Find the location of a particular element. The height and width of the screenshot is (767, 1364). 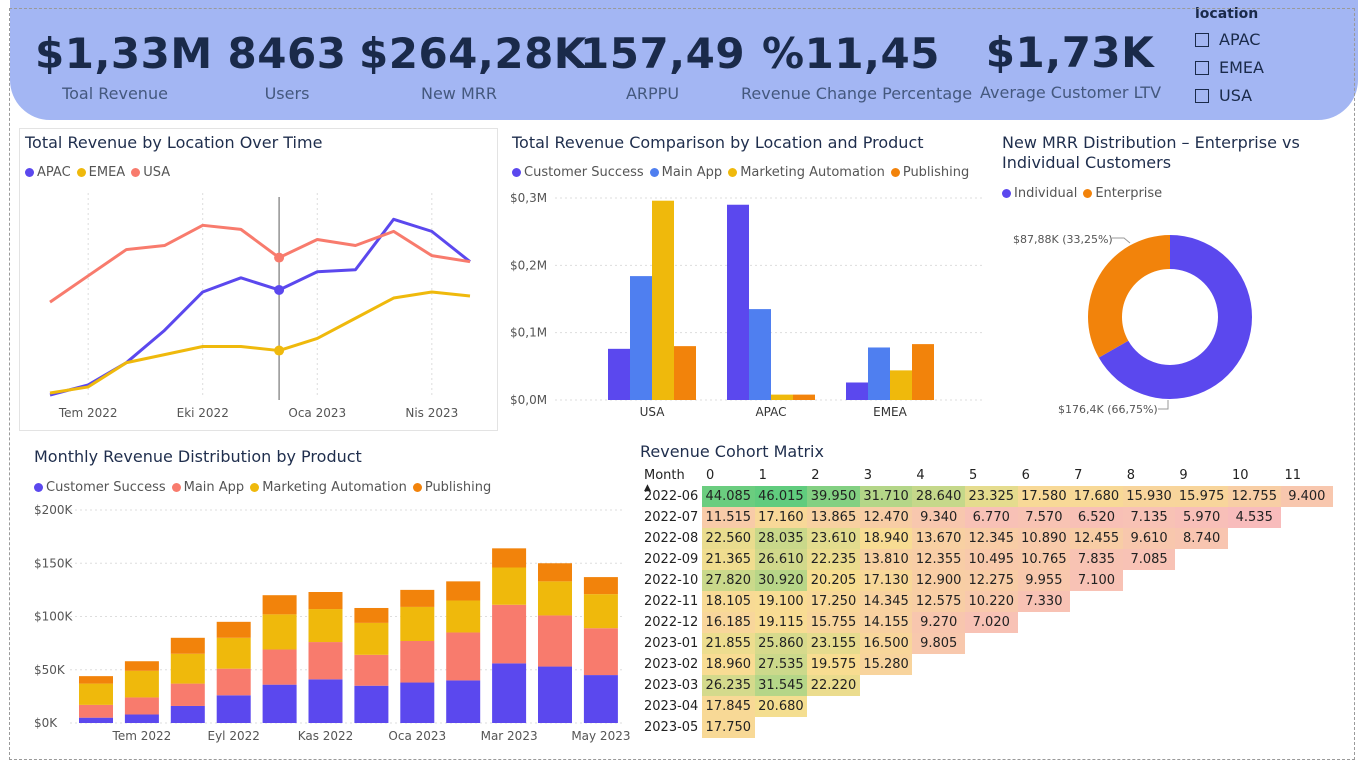

cohort-column-header: 8 is located at coordinates (1149, 475).